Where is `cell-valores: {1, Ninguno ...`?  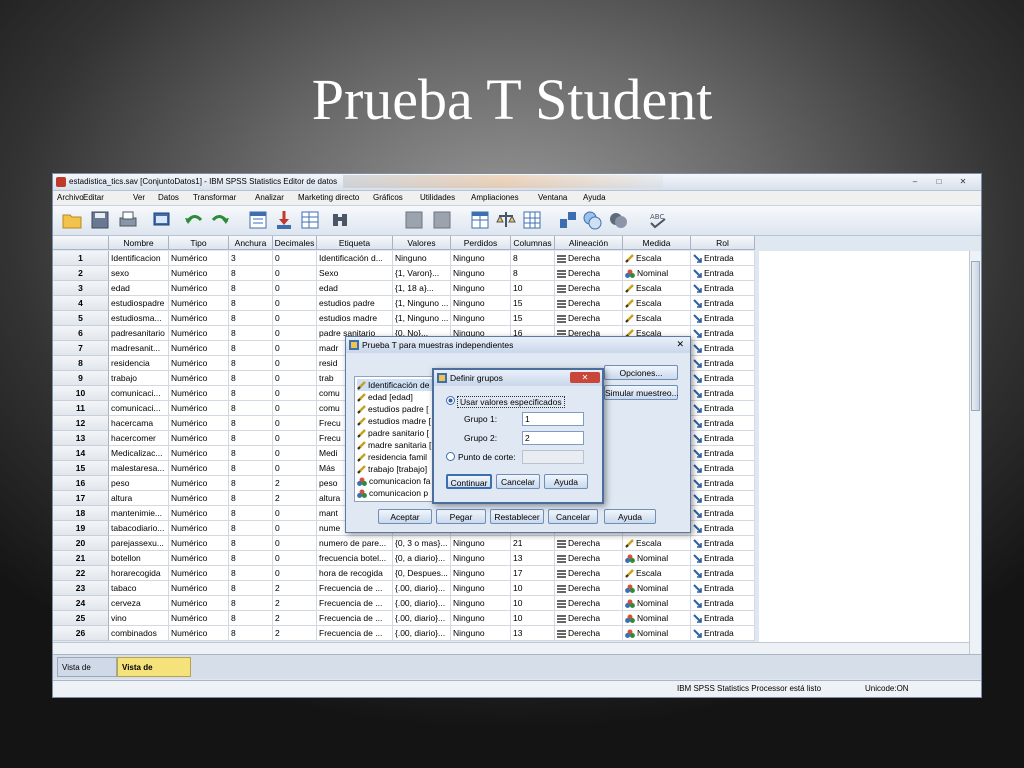 cell-valores: {1, Ninguno ... is located at coordinates (422, 318).